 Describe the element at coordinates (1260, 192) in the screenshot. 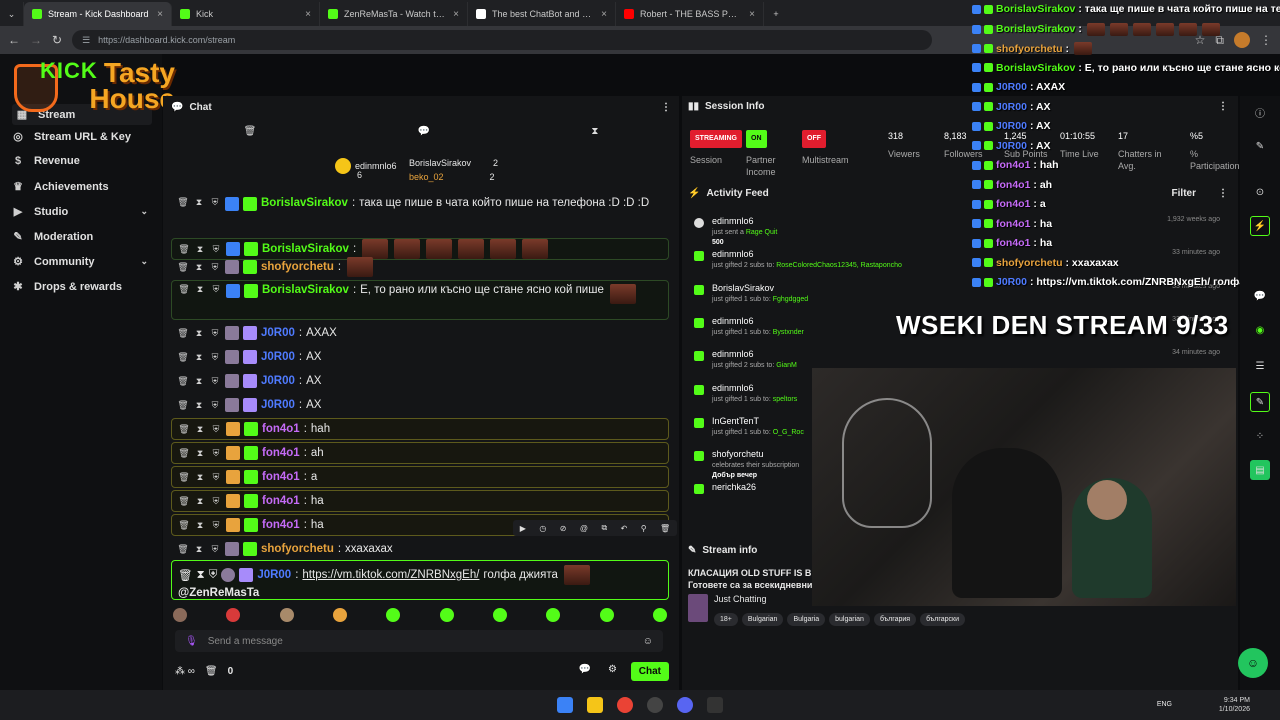

I see `target-icon: ⊙` at that location.